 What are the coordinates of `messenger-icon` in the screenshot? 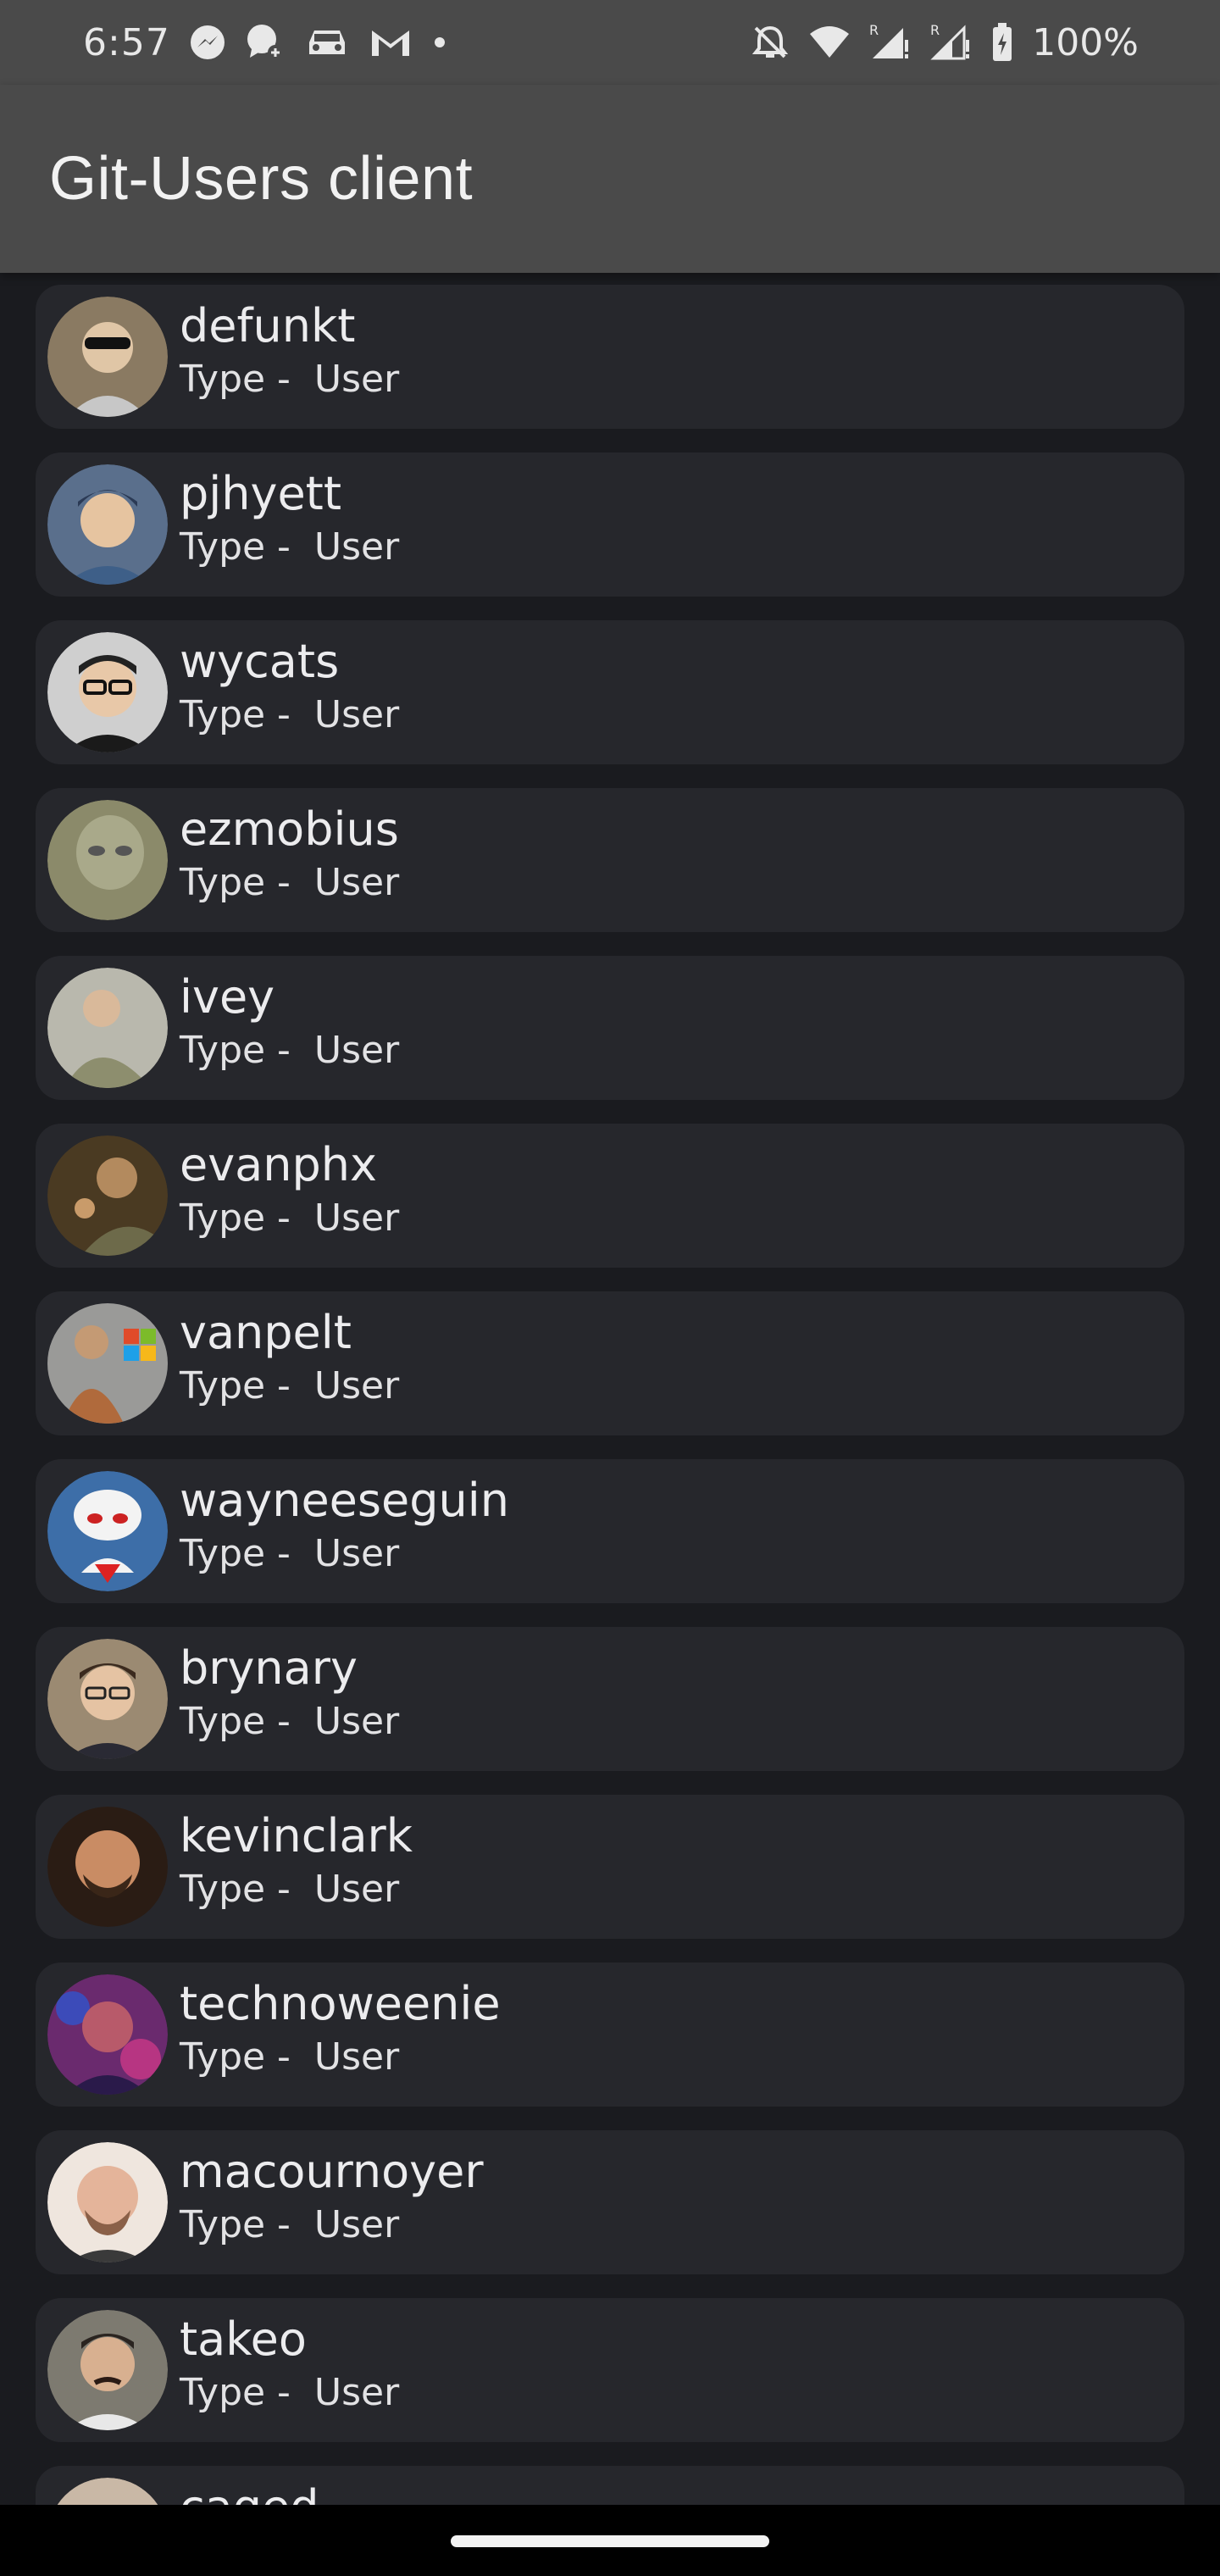 It's located at (207, 42).